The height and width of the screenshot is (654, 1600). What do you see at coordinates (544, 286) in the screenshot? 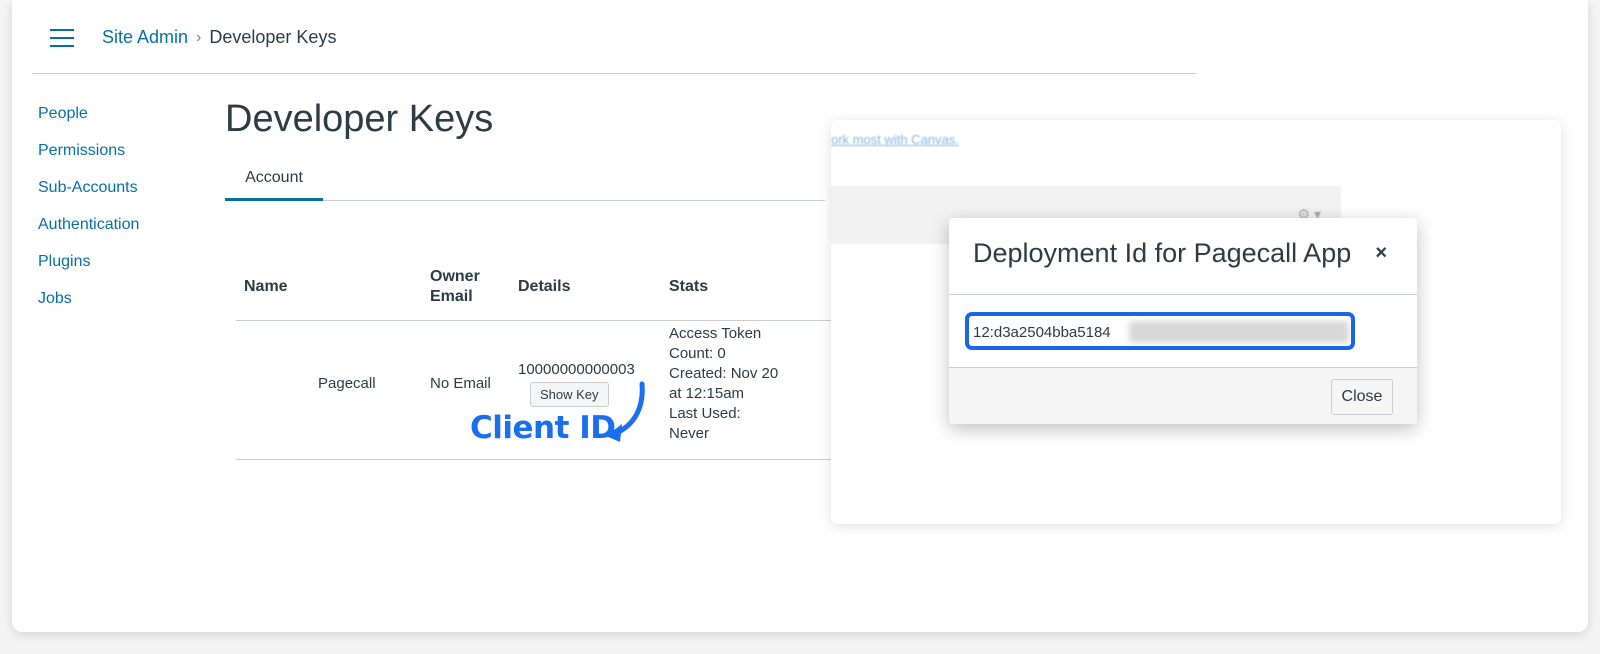
I see `column-header-details: Details` at bounding box center [544, 286].